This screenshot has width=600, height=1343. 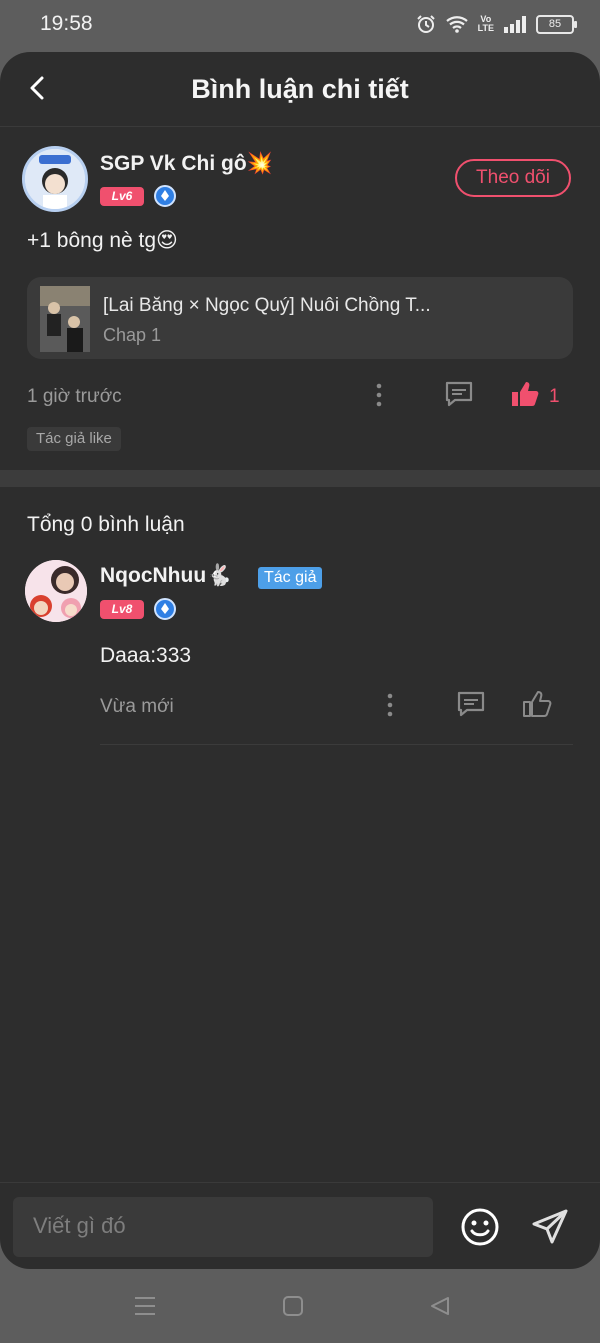 I want to click on more-options-icon, so click(x=379, y=395).